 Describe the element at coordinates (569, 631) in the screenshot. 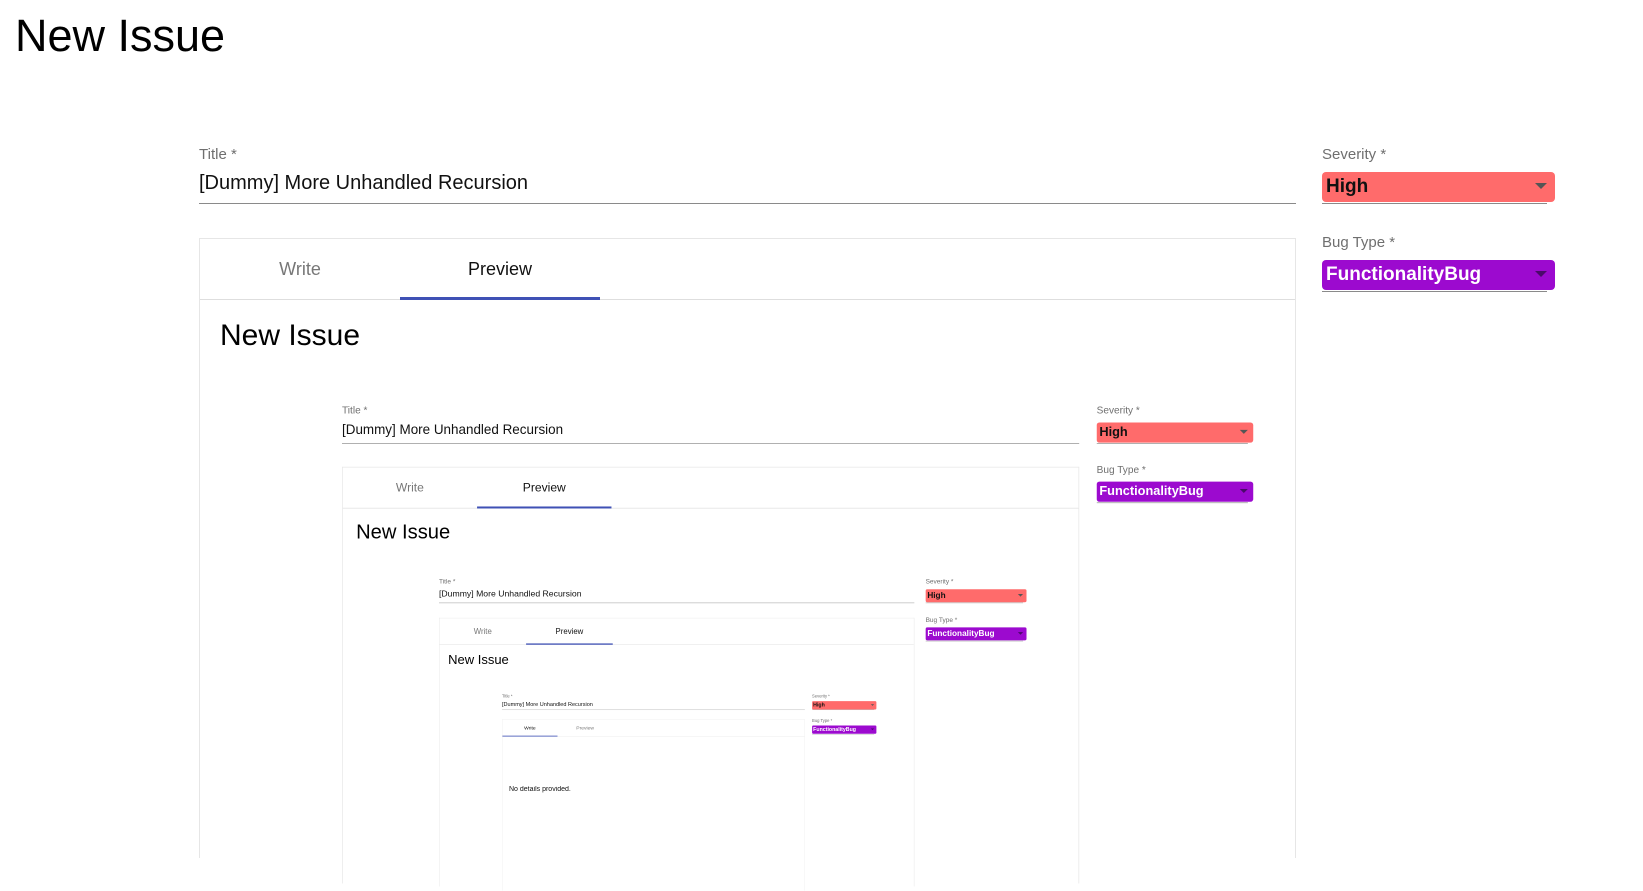

I see `l3-tab-preview: Preview` at that location.